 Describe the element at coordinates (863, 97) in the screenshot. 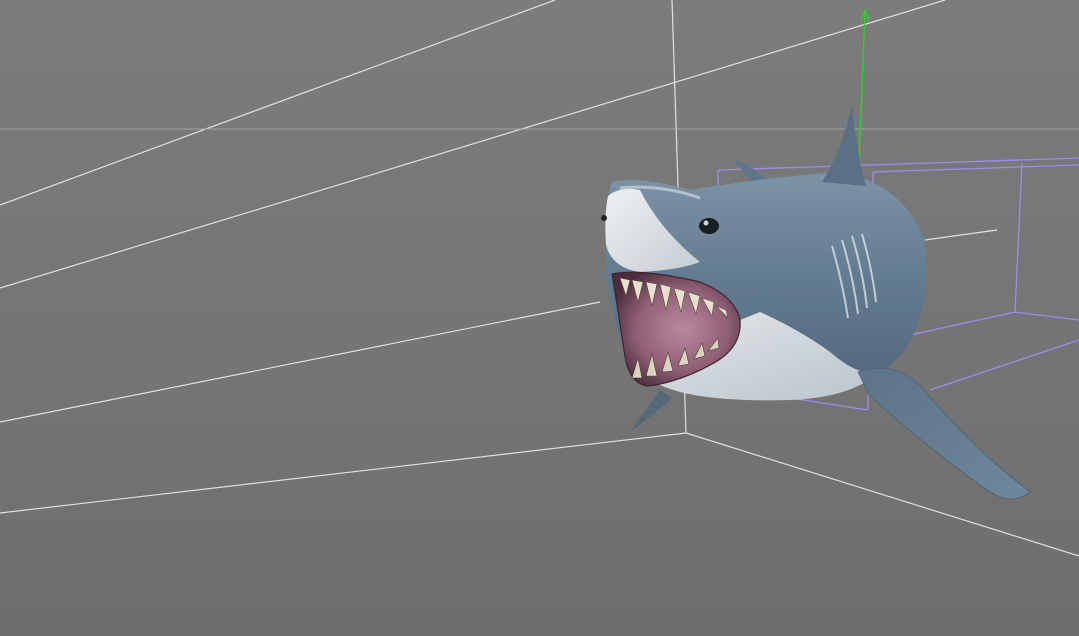

I see `y-axis-gizmo` at that location.